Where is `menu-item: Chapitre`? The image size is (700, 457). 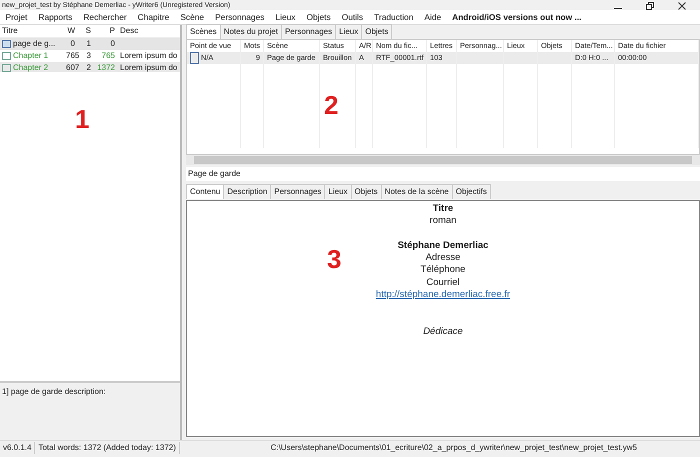 menu-item: Chapitre is located at coordinates (153, 17).